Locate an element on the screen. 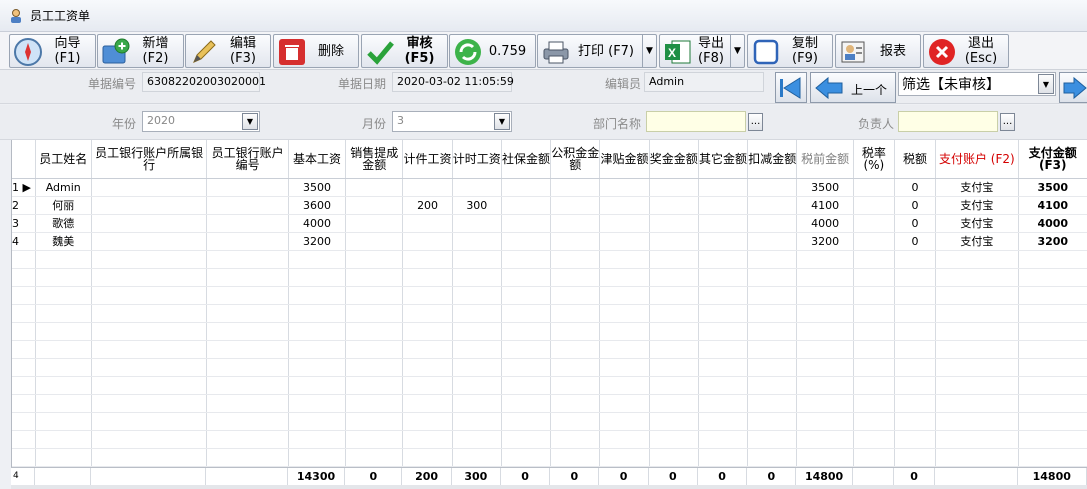 Image resolution: width=1087 pixels, height=489 pixels. cell-name: 何丽 is located at coordinates (63, 205).